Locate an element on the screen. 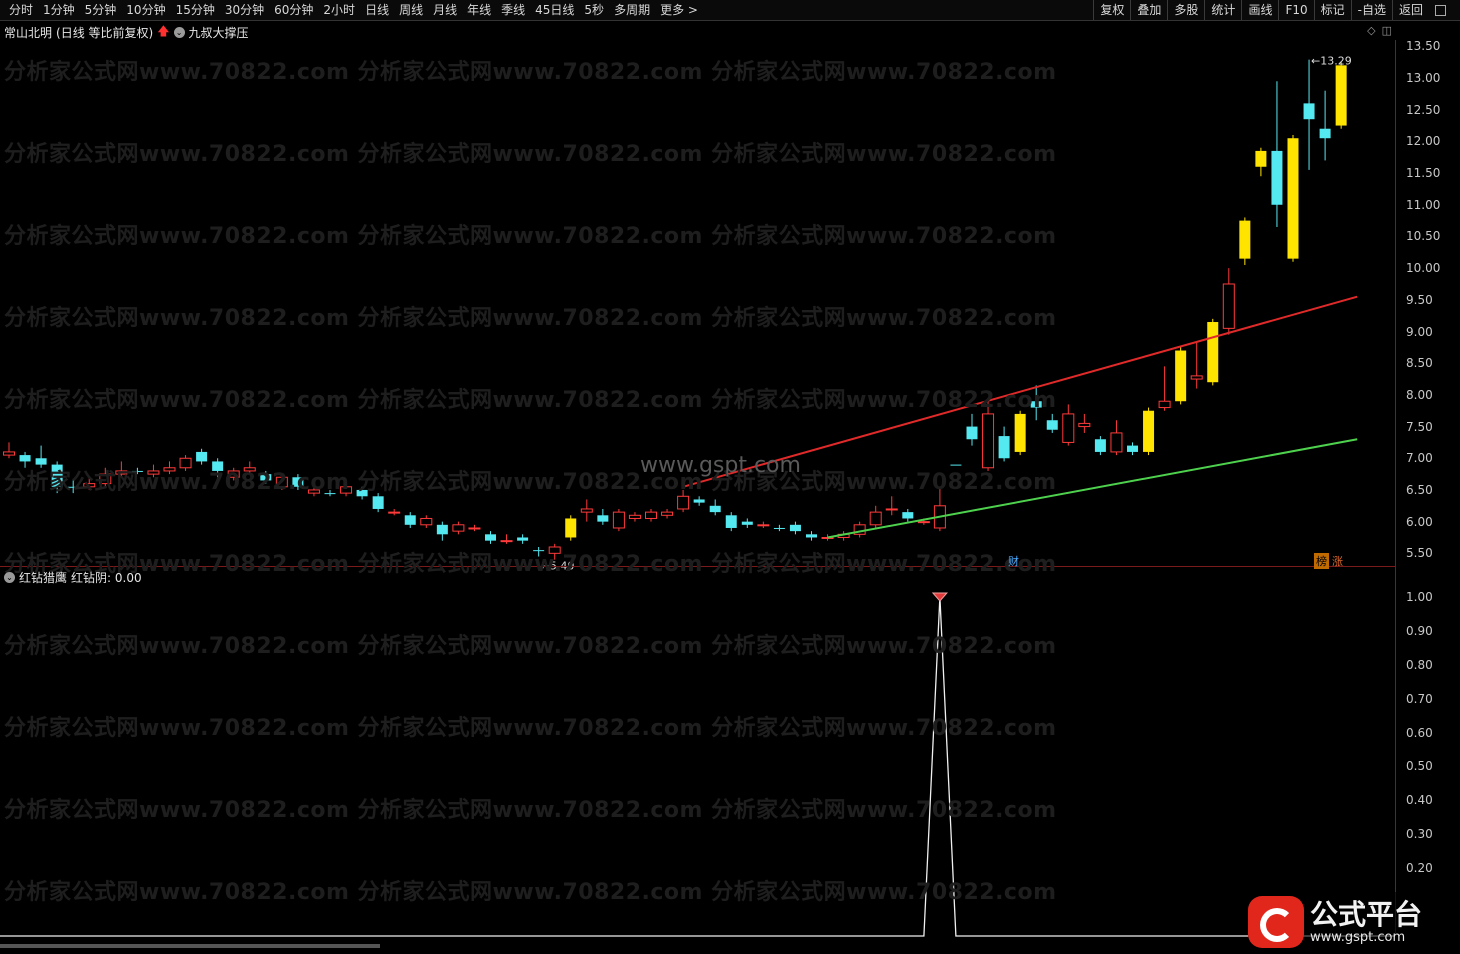 The width and height of the screenshot is (1460, 954). price-tick: 13.50 is located at coordinates (1423, 46).